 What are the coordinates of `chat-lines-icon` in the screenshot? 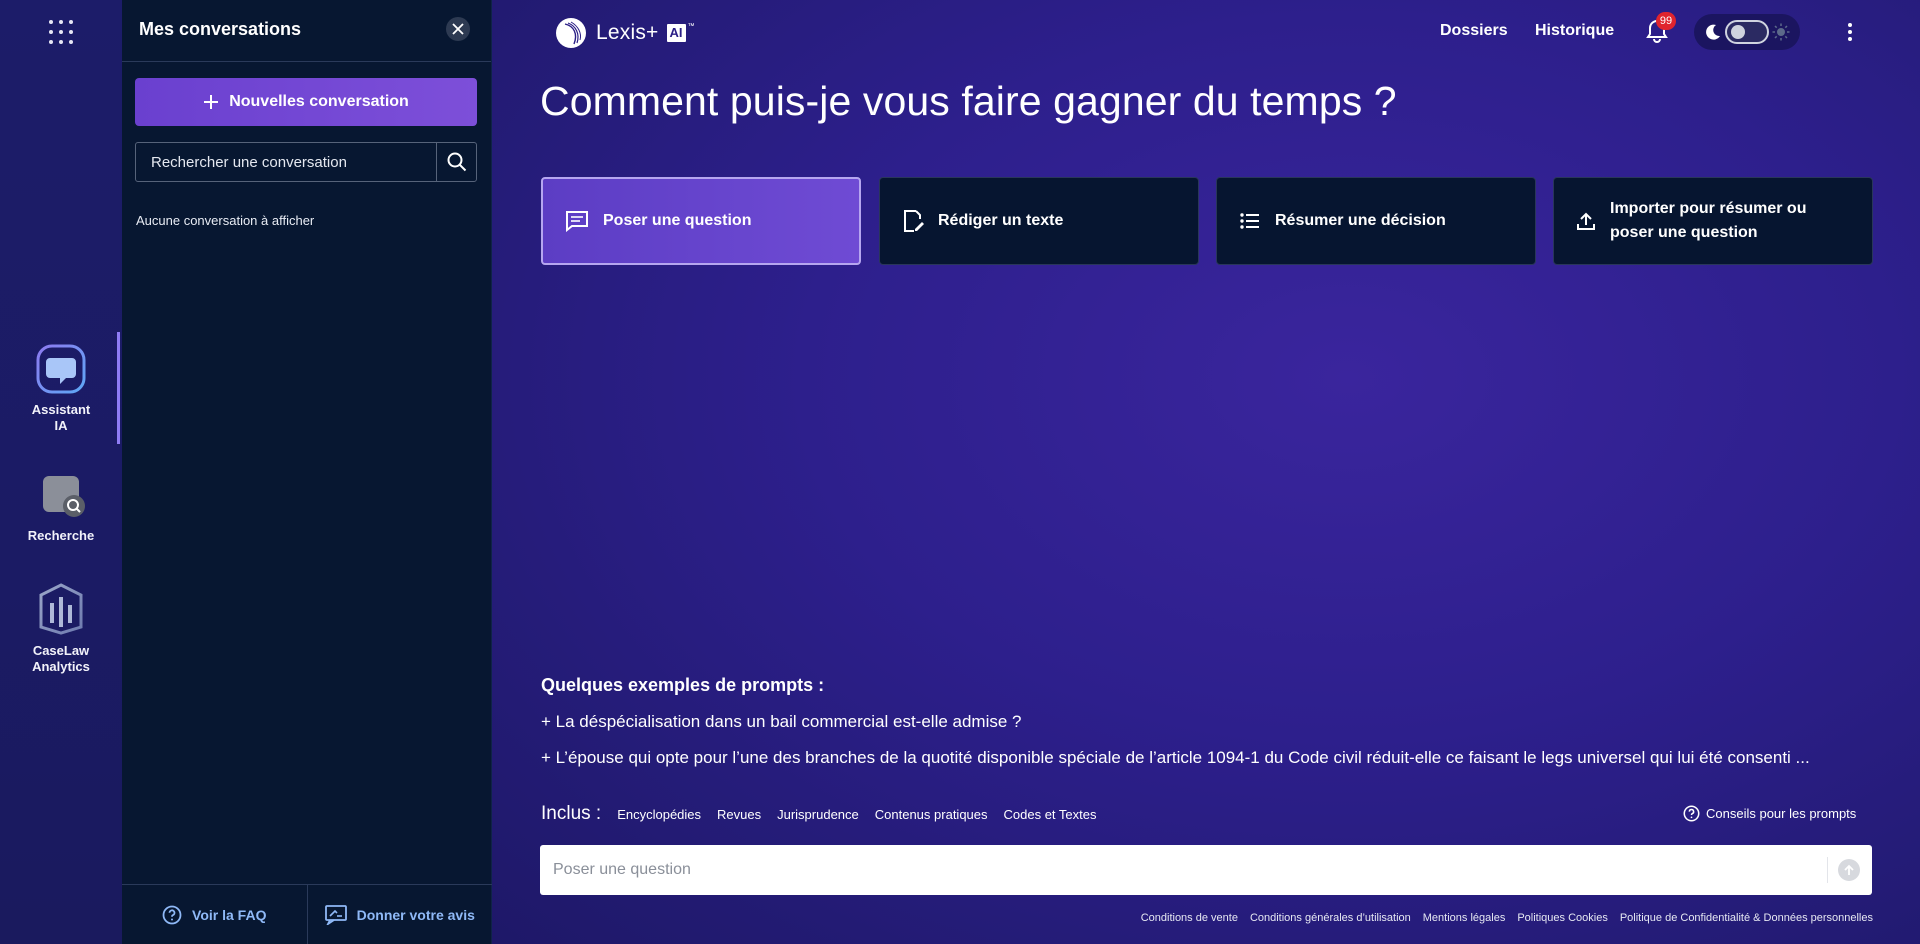 It's located at (577, 221).